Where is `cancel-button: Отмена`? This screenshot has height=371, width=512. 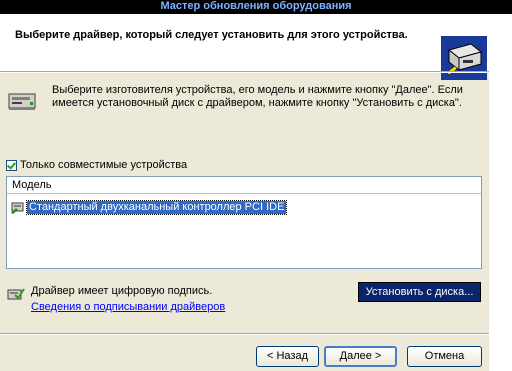 cancel-button: Отмена is located at coordinates (444, 356).